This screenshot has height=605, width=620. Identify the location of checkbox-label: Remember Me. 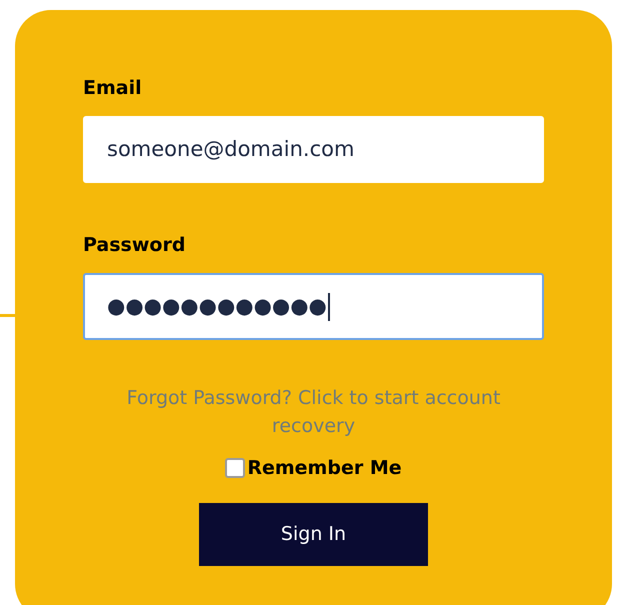
(324, 468).